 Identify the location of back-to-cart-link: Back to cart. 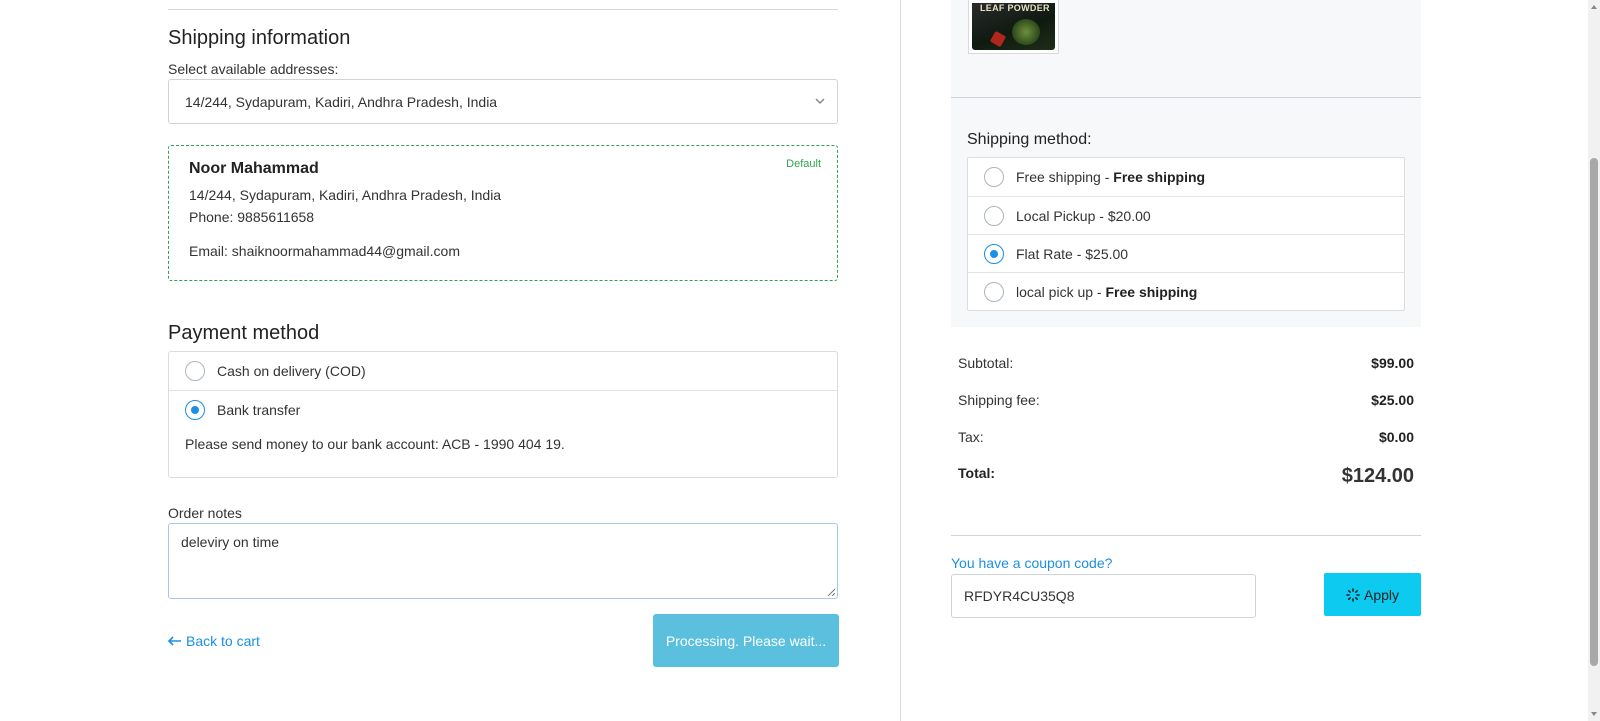
(214, 641).